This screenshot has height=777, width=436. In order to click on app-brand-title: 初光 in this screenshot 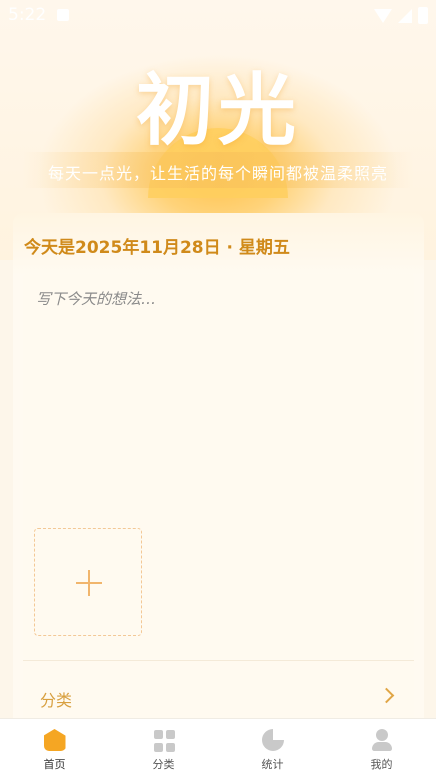, I will do `click(217, 110)`.